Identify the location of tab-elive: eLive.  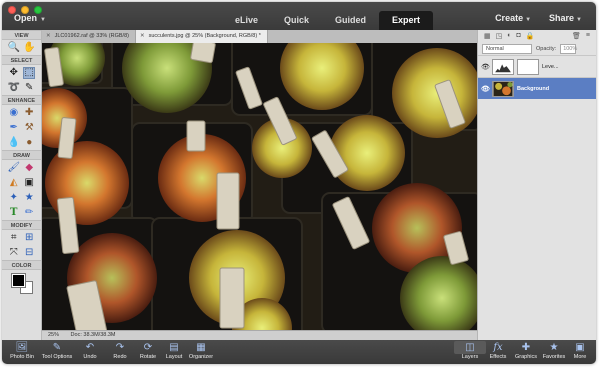
(246, 20).